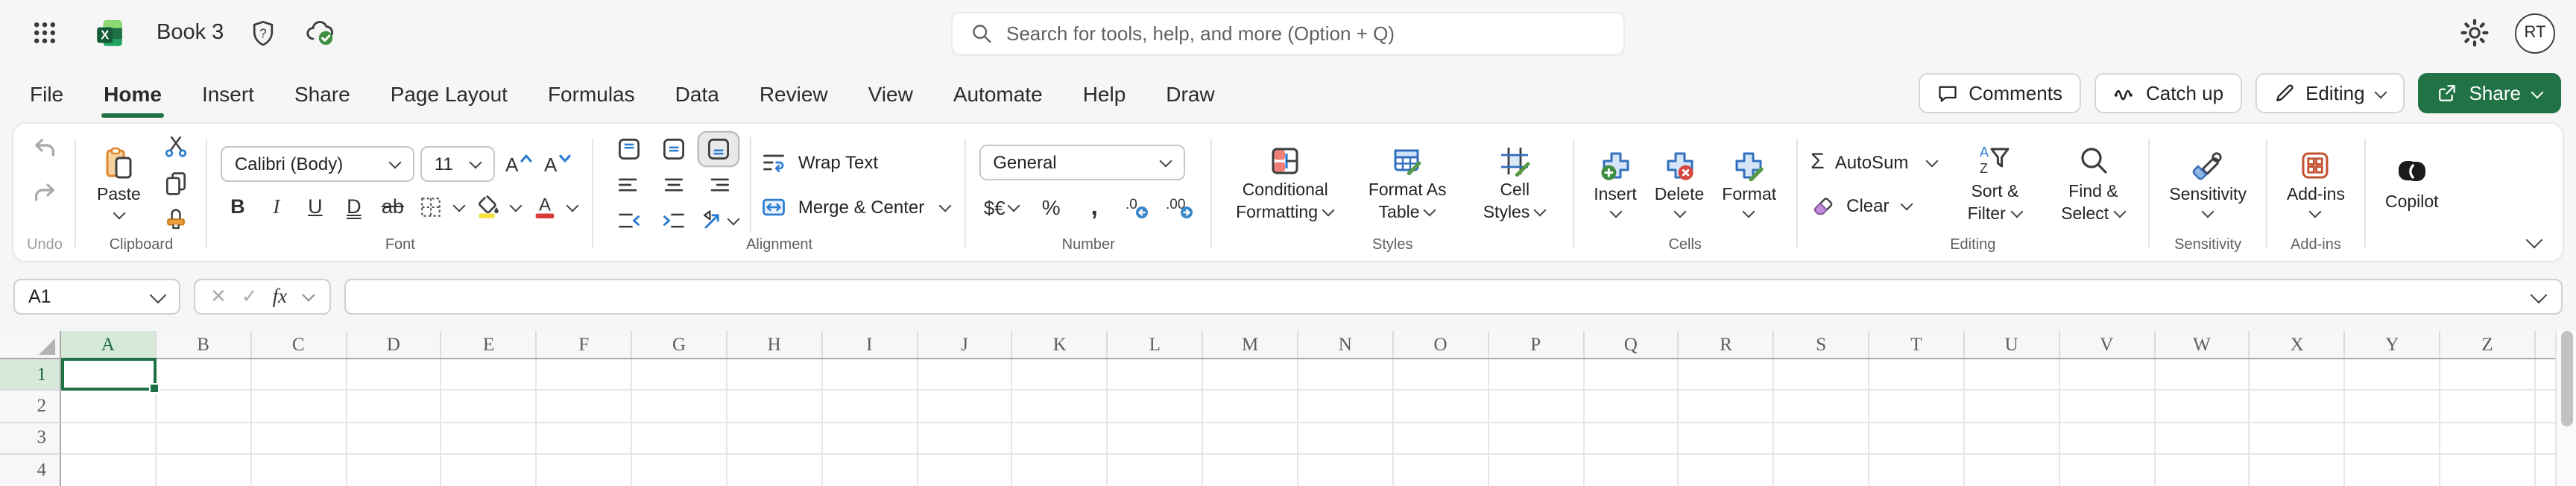 Image resolution: width=2576 pixels, height=486 pixels. What do you see at coordinates (775, 375) in the screenshot?
I see `cell-h1` at bounding box center [775, 375].